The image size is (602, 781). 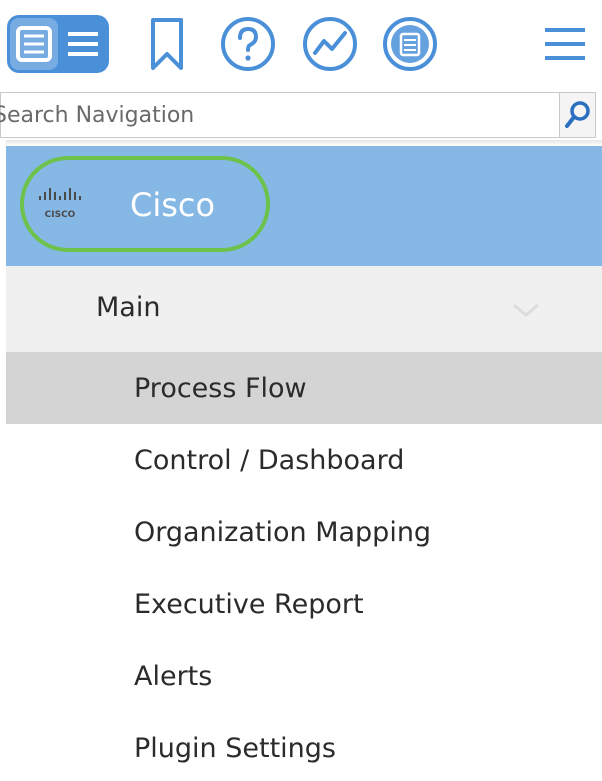 I want to click on list-icon, so click(x=58, y=44).